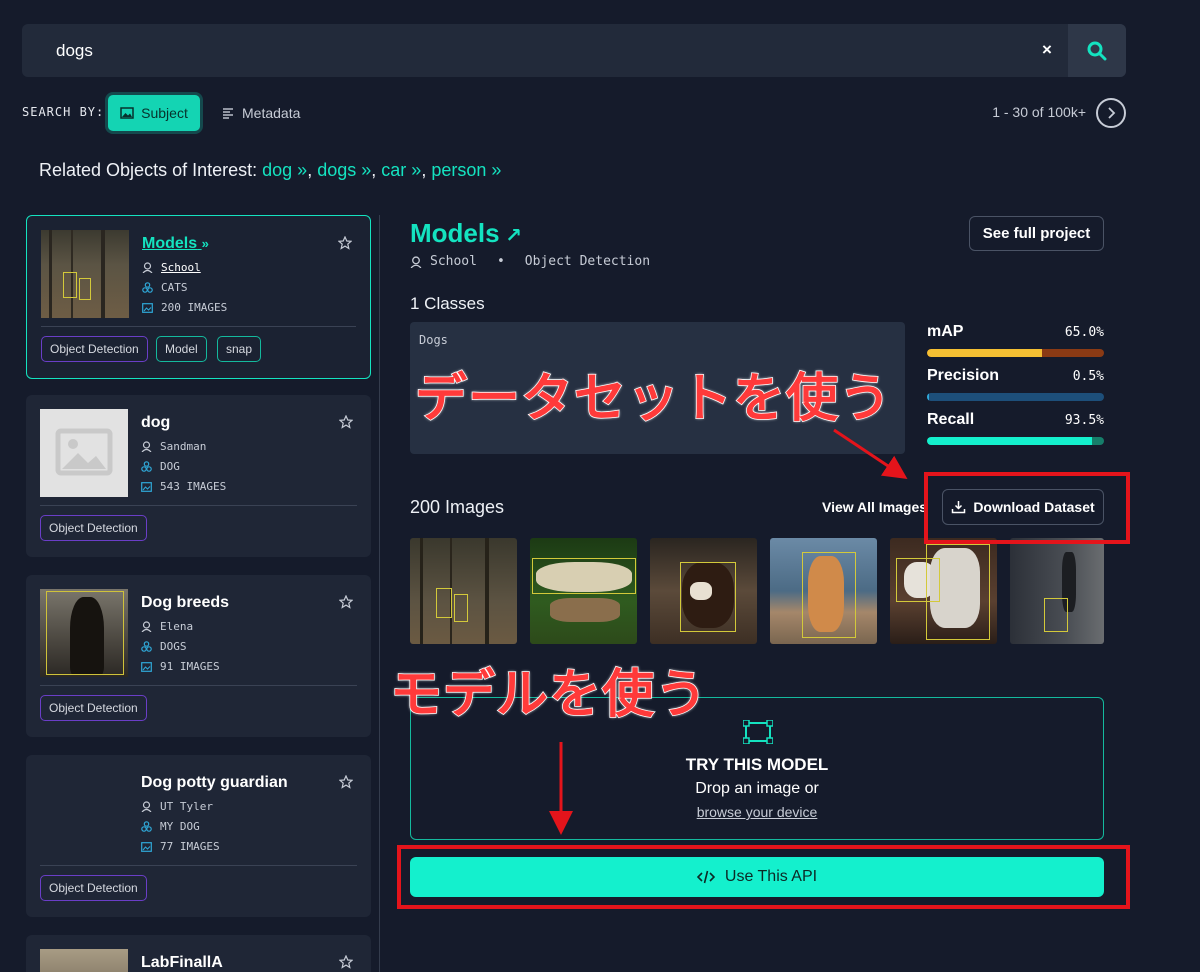  Describe the element at coordinates (728, 631) in the screenshot. I see `annotation-arrows` at that location.